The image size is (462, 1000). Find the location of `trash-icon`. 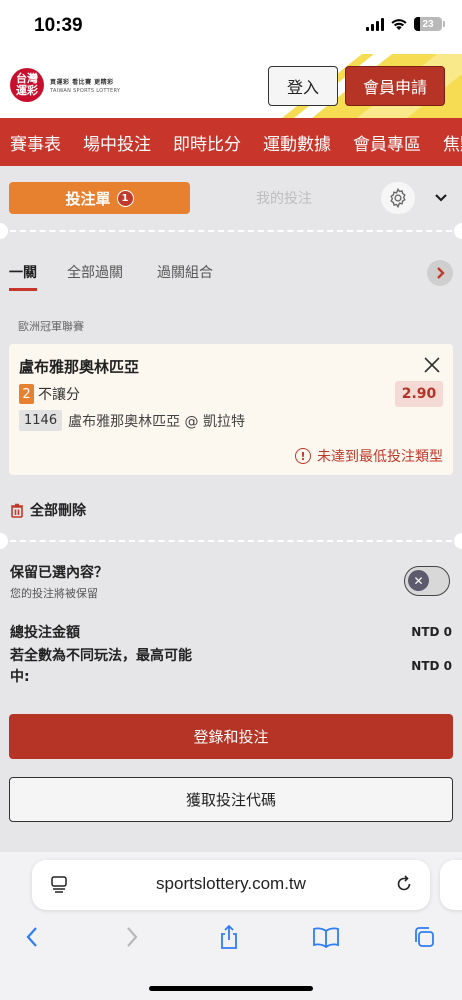

trash-icon is located at coordinates (17, 510).